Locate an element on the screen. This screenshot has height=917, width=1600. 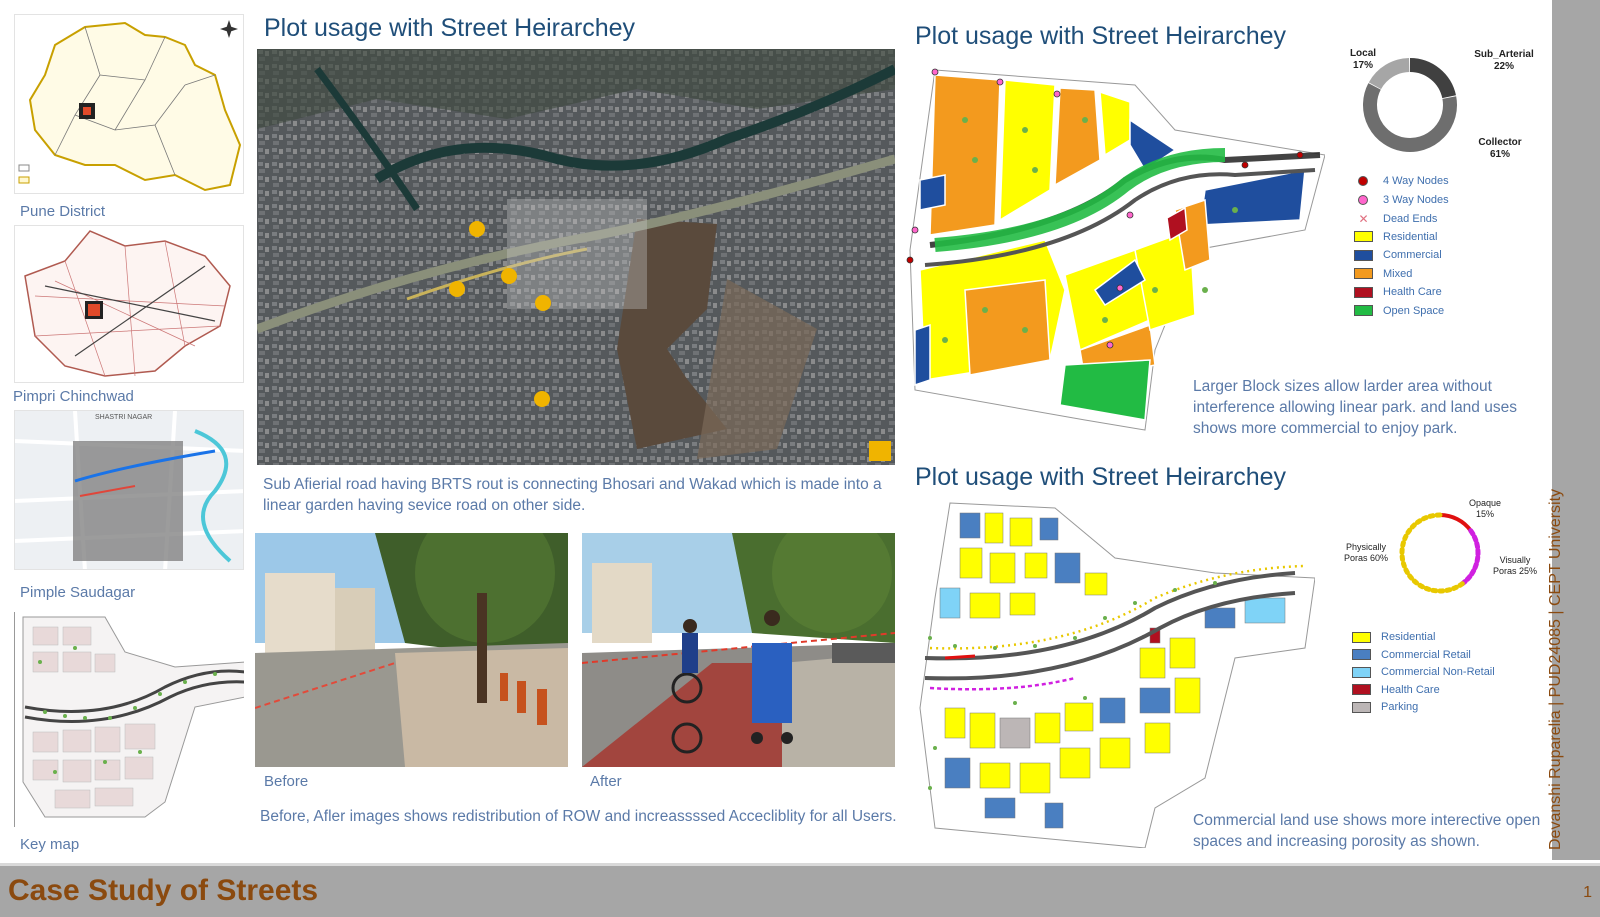
legend-label: Commercial Retail is located at coordinates (1426, 654).